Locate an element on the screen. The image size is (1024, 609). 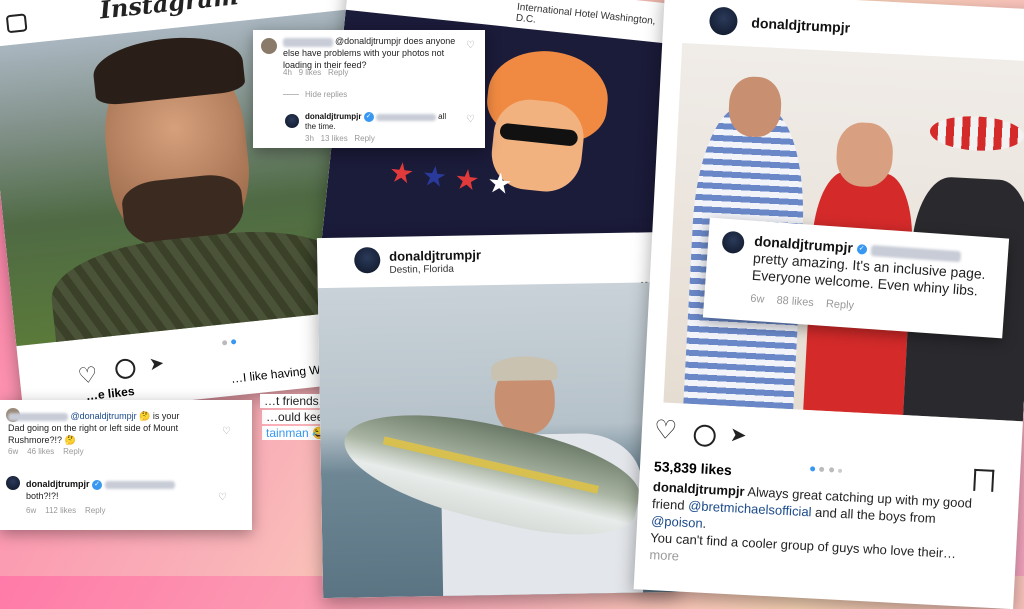
comment-likes: 46 likes is located at coordinates (41, 451).